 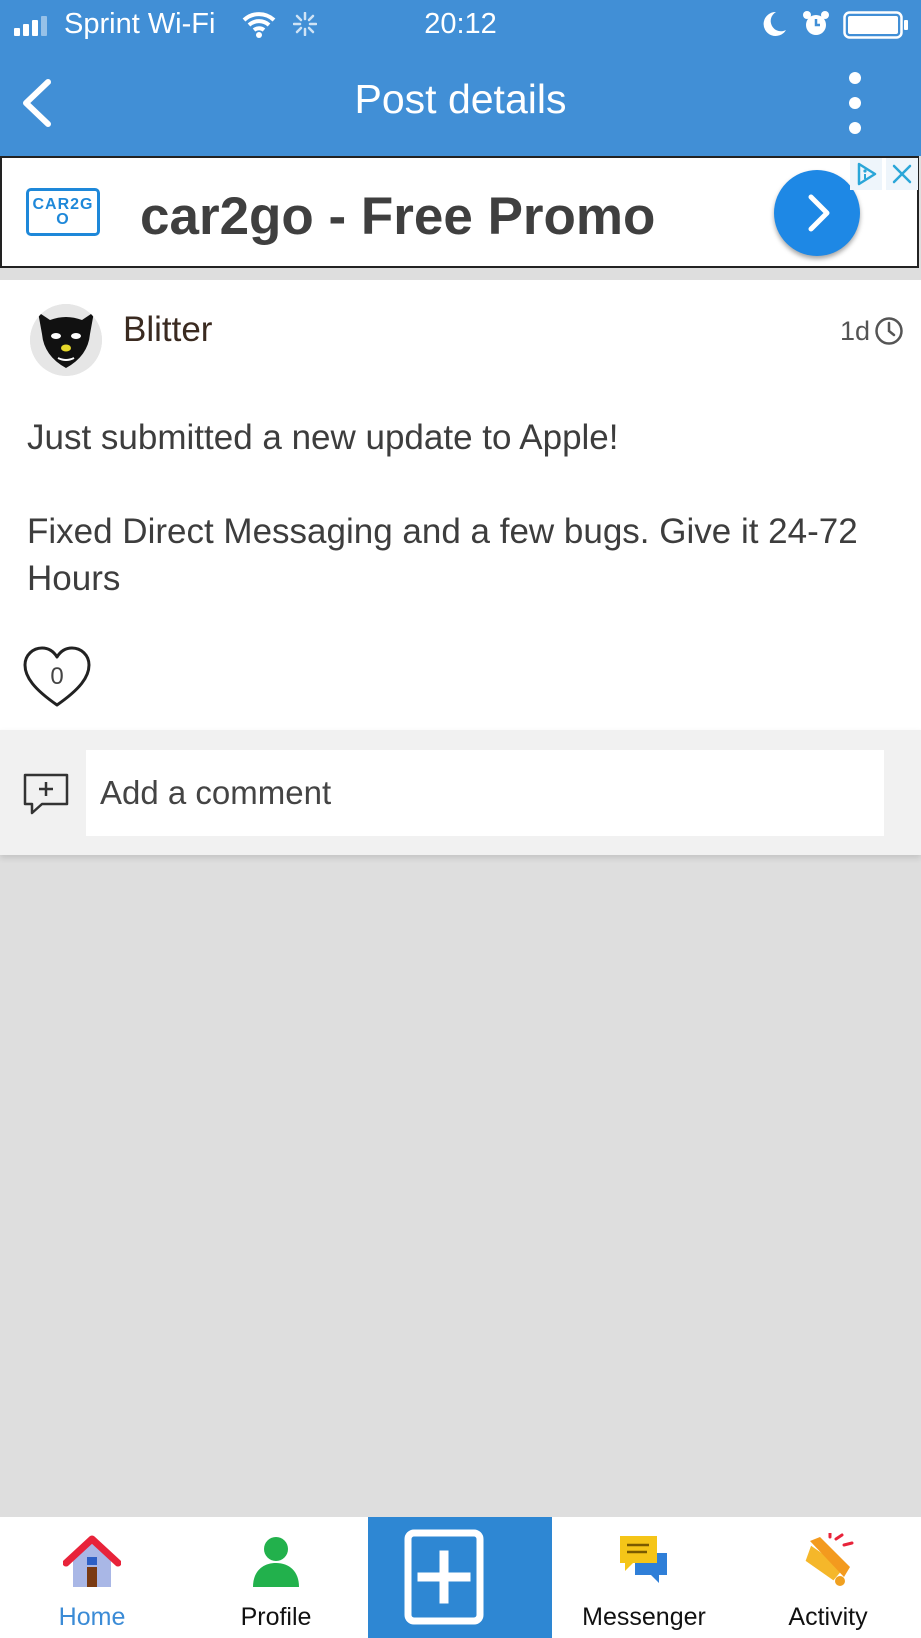 I want to click on clock-icon, so click(x=889, y=331).